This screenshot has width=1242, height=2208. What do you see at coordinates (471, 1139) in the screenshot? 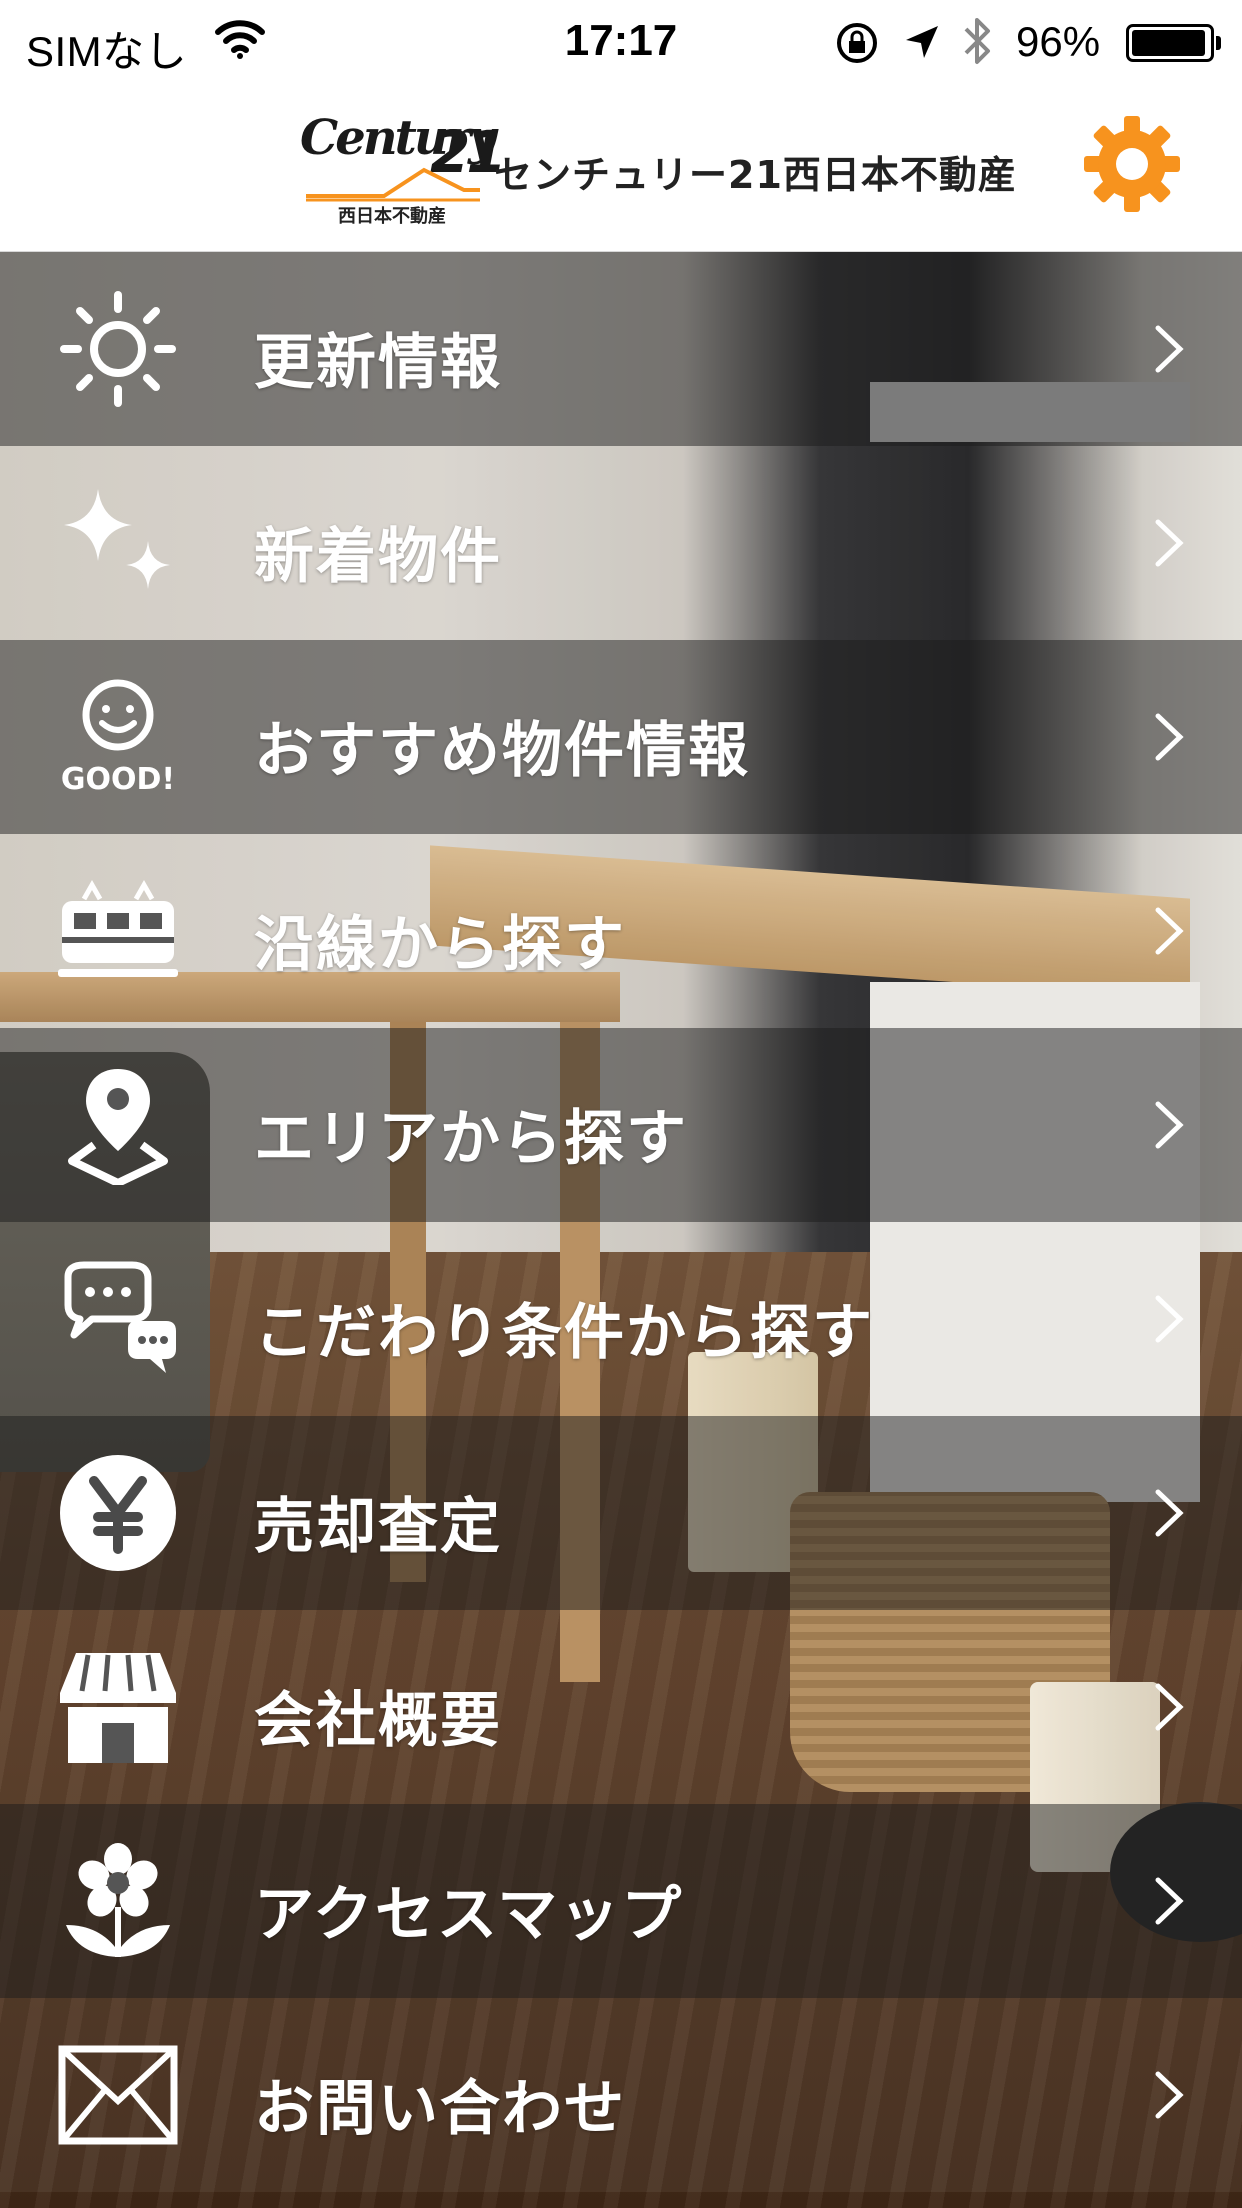
I see `menu-item-label: エリアから探す` at bounding box center [471, 1139].